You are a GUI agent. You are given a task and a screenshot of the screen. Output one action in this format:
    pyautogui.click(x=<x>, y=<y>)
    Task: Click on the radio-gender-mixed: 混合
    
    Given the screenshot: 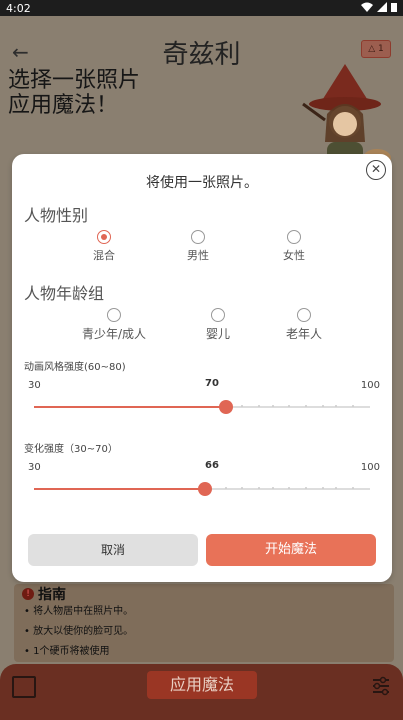 What is the action you would take?
    pyautogui.click(x=104, y=246)
    